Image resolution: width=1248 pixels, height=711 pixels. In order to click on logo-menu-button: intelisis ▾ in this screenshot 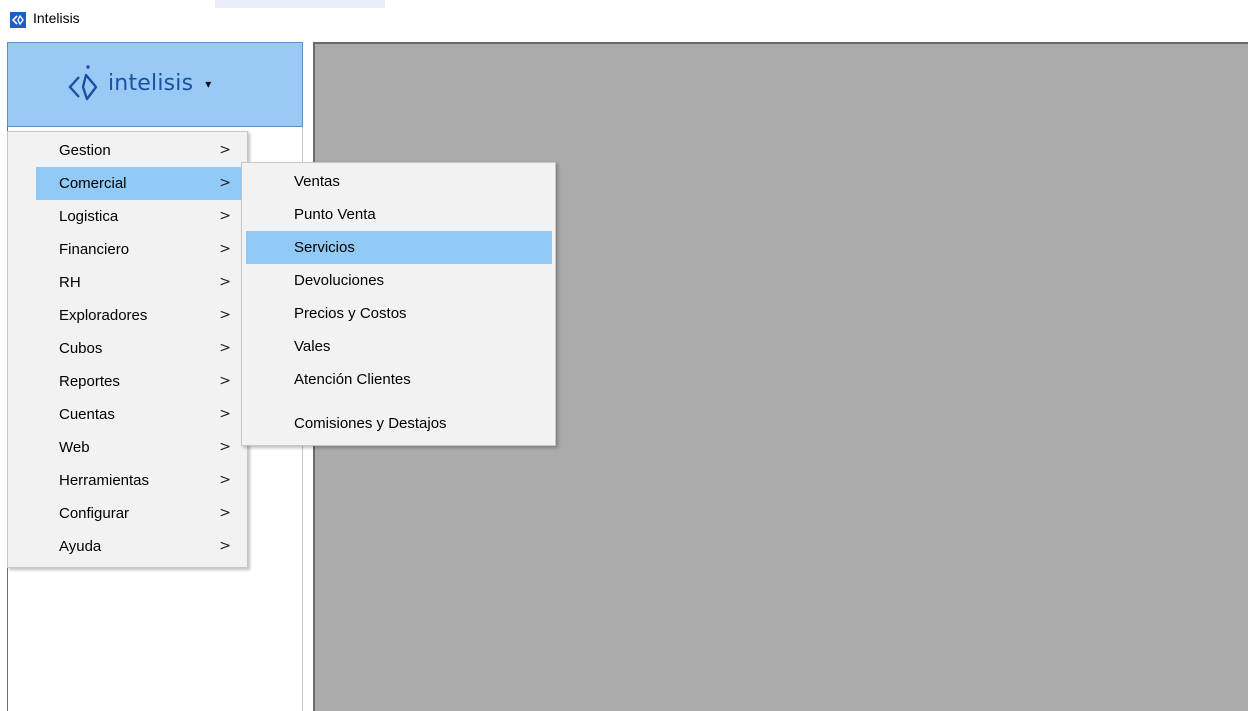, I will do `click(155, 84)`.